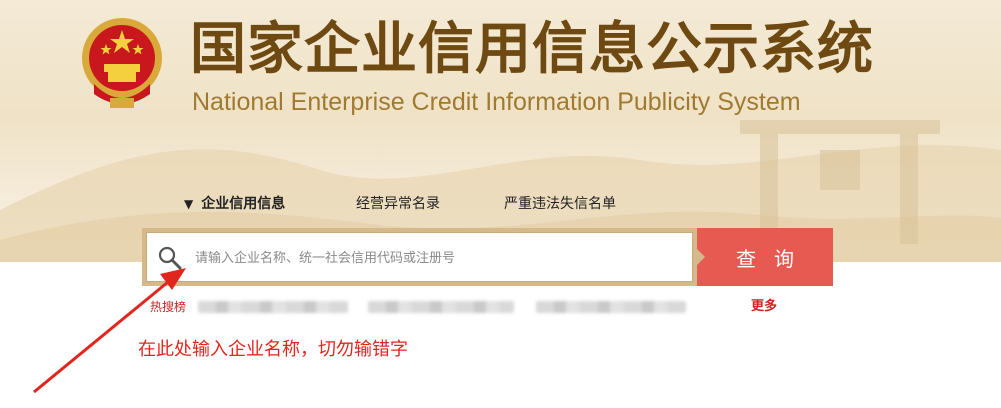  I want to click on search-type-tabs: ▼ 企业信用信息 经营异常名录 严重违法失信名单, so click(434, 204).